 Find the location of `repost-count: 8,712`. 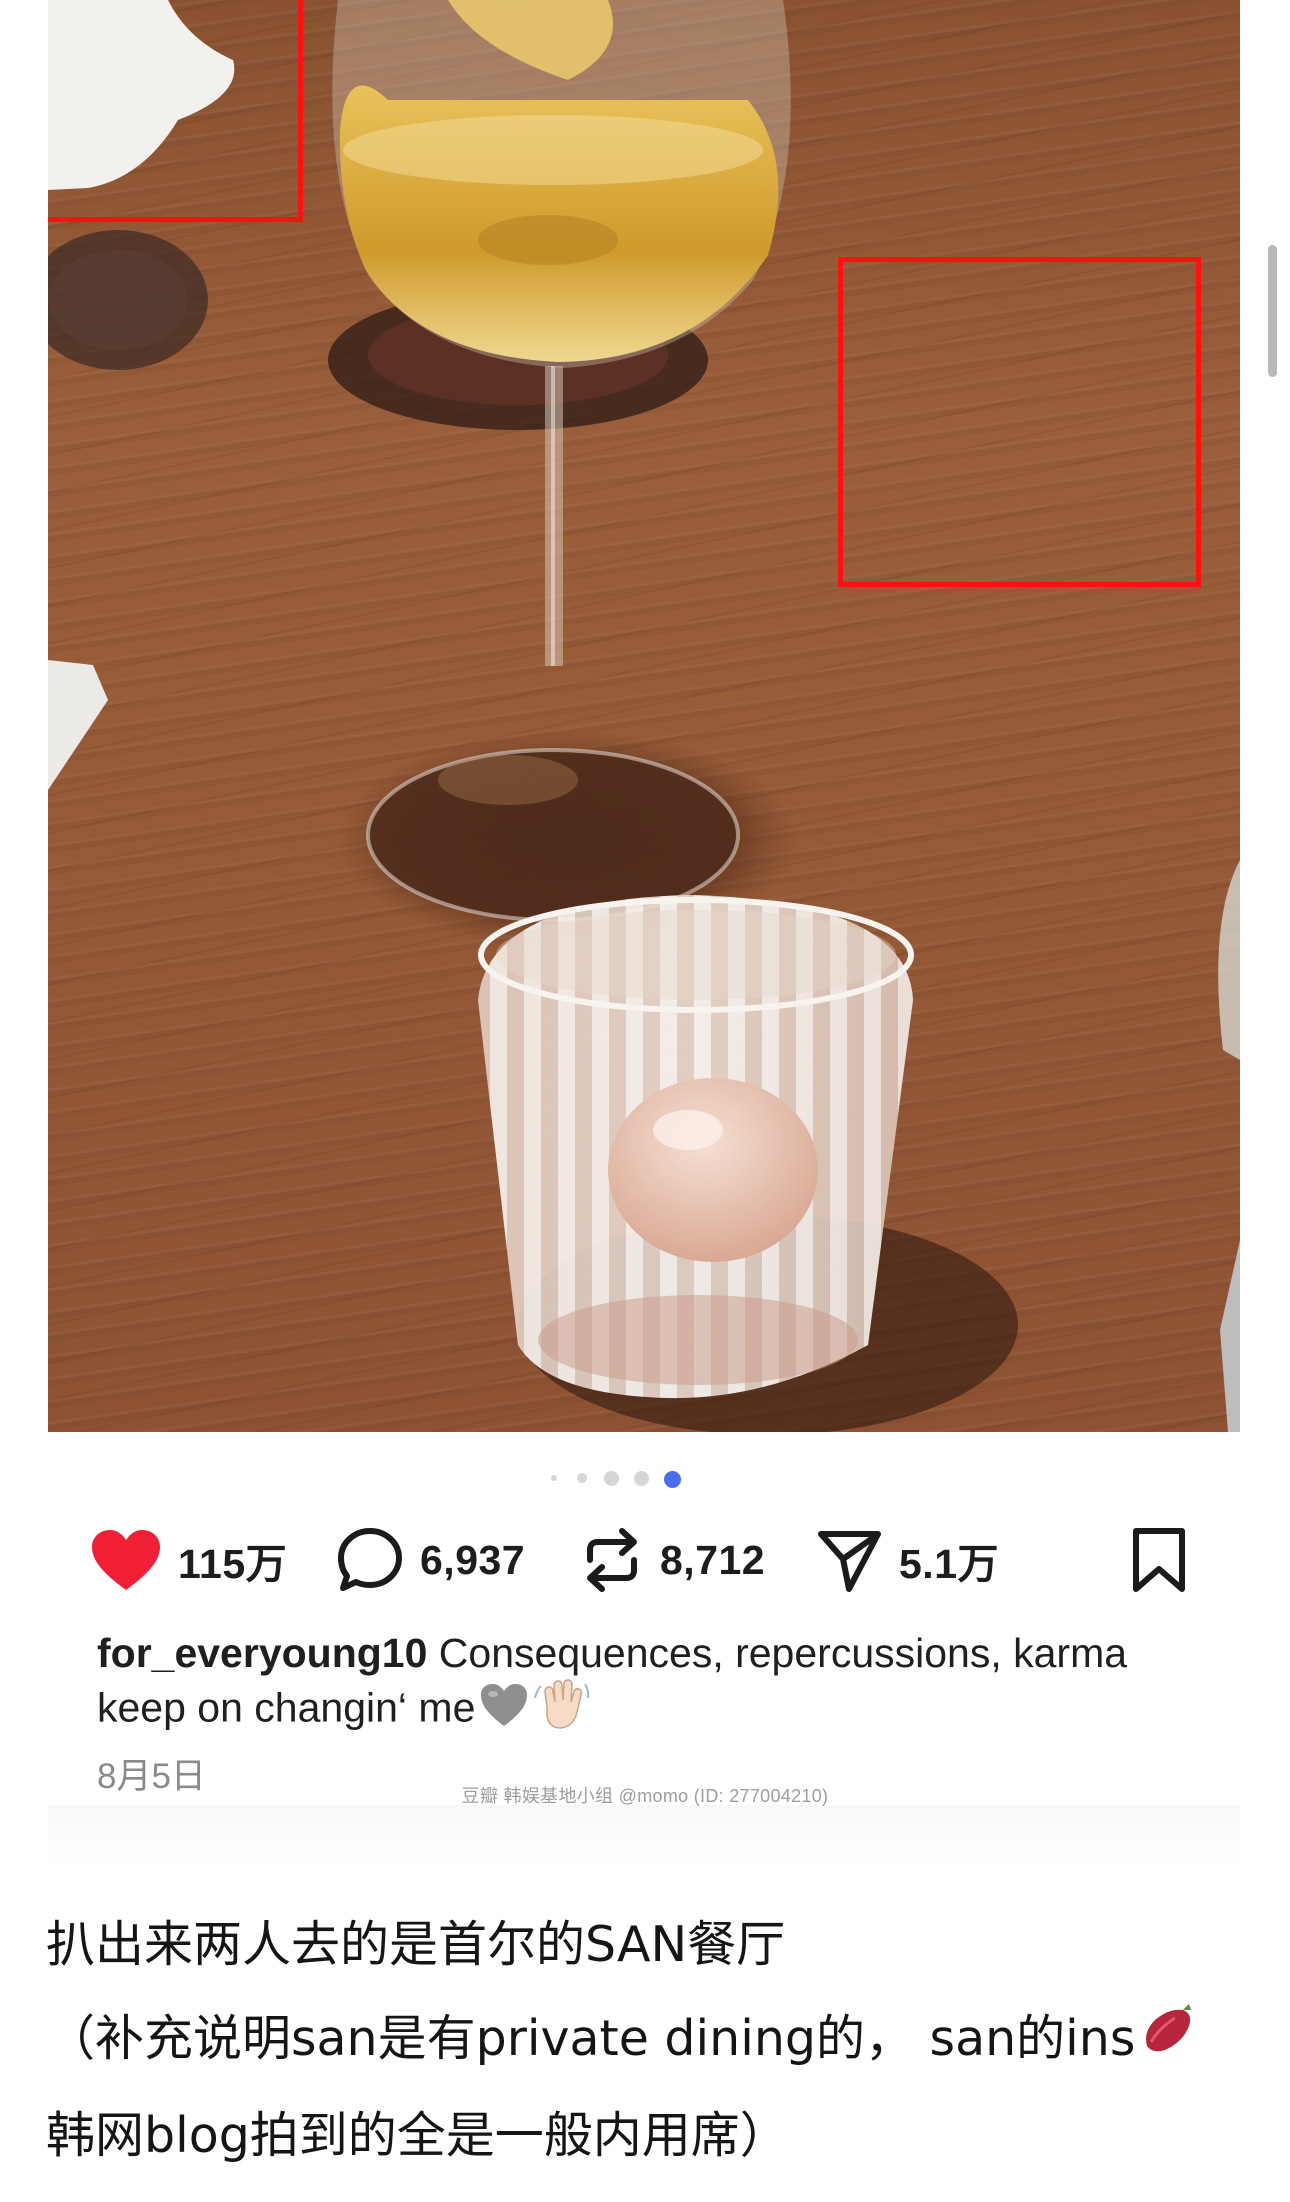

repost-count: 8,712 is located at coordinates (713, 1559).